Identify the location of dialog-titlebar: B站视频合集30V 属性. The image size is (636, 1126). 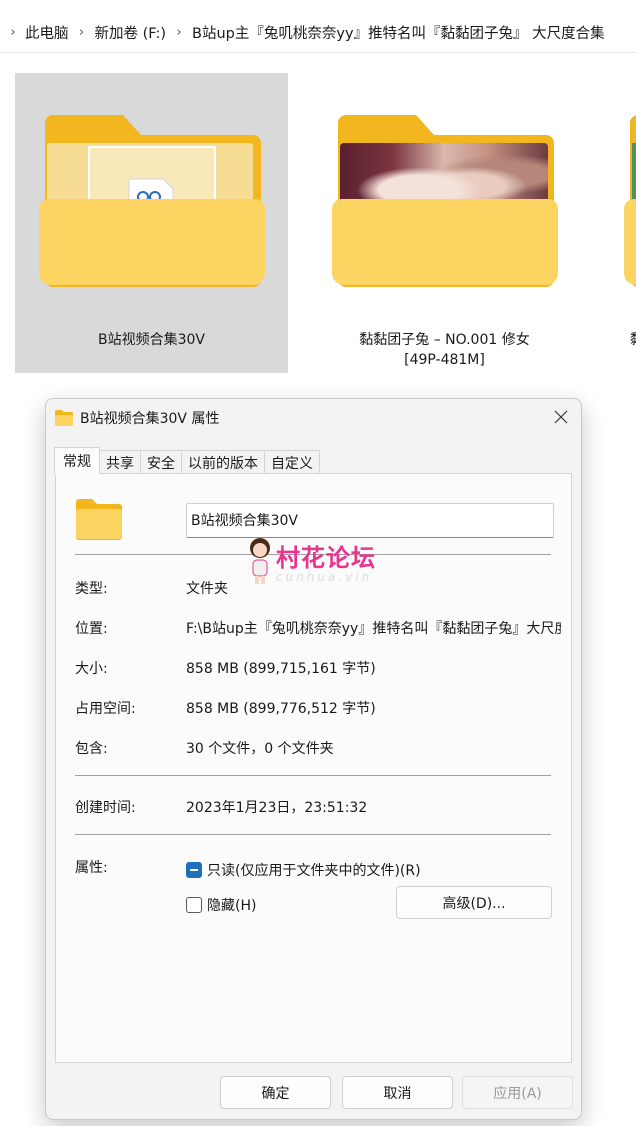
(313, 418).